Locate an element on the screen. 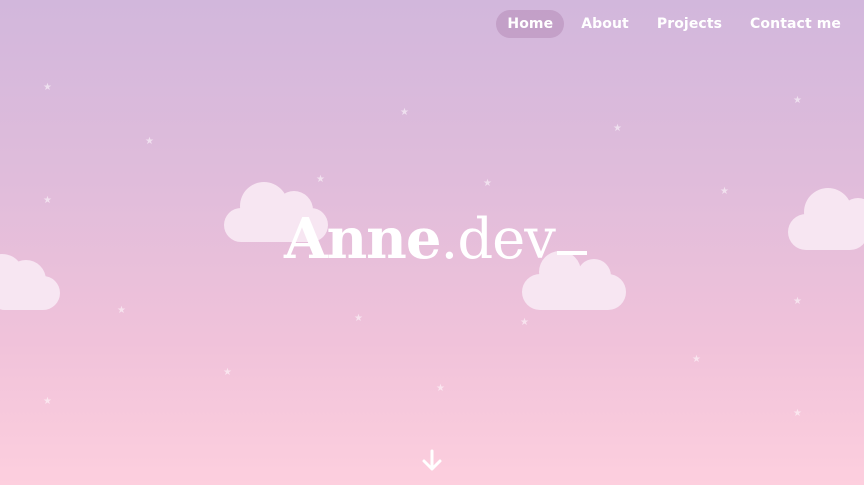  main-nav: Home About Projects Contact me is located at coordinates (674, 24).